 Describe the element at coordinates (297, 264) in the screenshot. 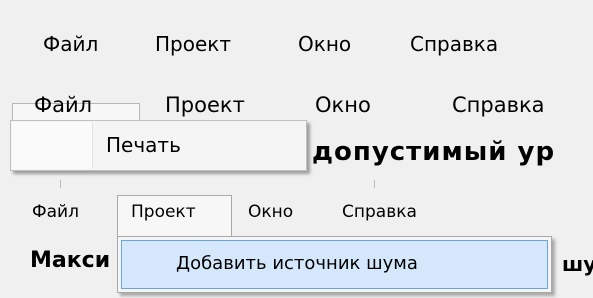

I see `menu-item-add-noise-source: Добавить источник шума` at that location.